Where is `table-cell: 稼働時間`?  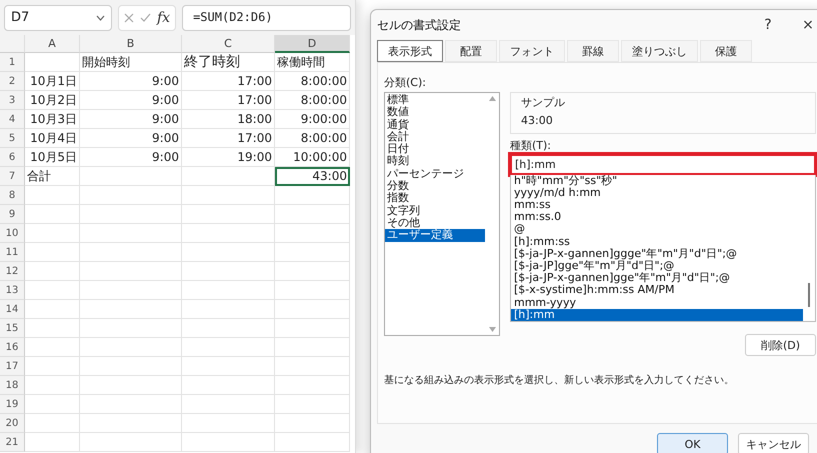
table-cell: 稼働時間 is located at coordinates (312, 62).